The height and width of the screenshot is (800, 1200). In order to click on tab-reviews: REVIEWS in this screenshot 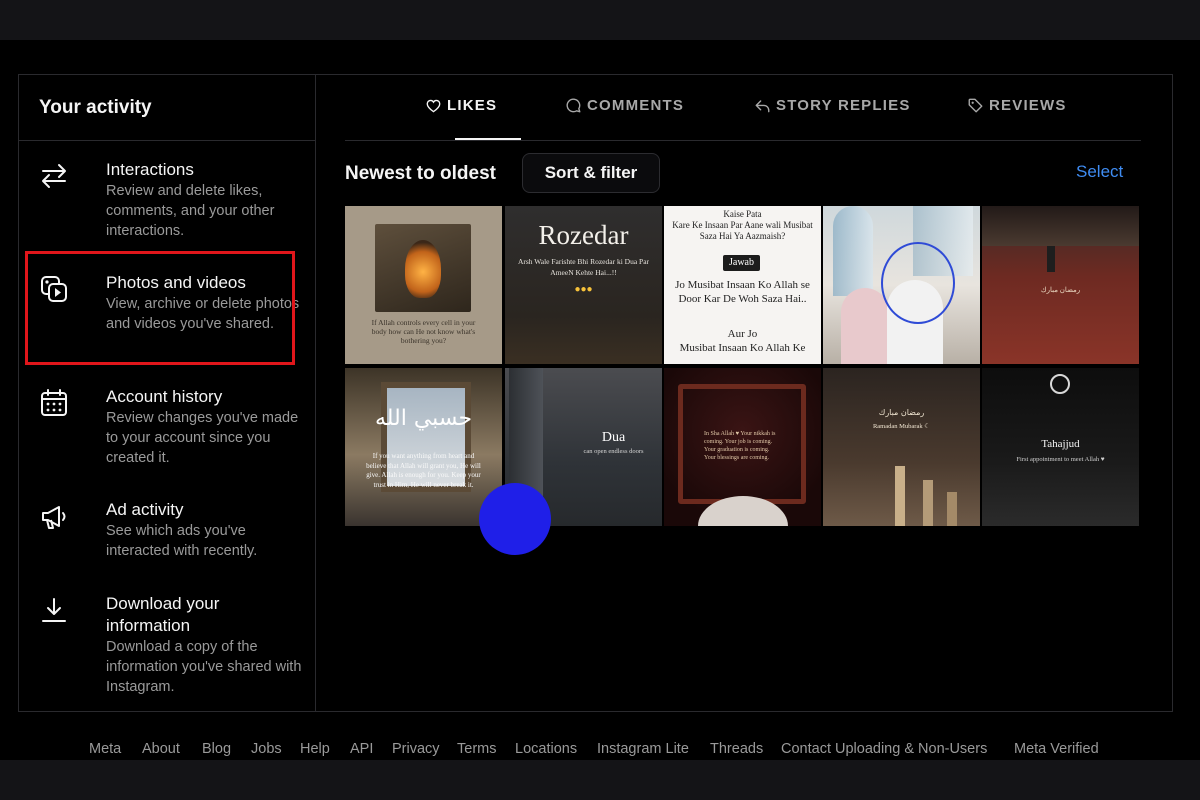, I will do `click(1017, 105)`.